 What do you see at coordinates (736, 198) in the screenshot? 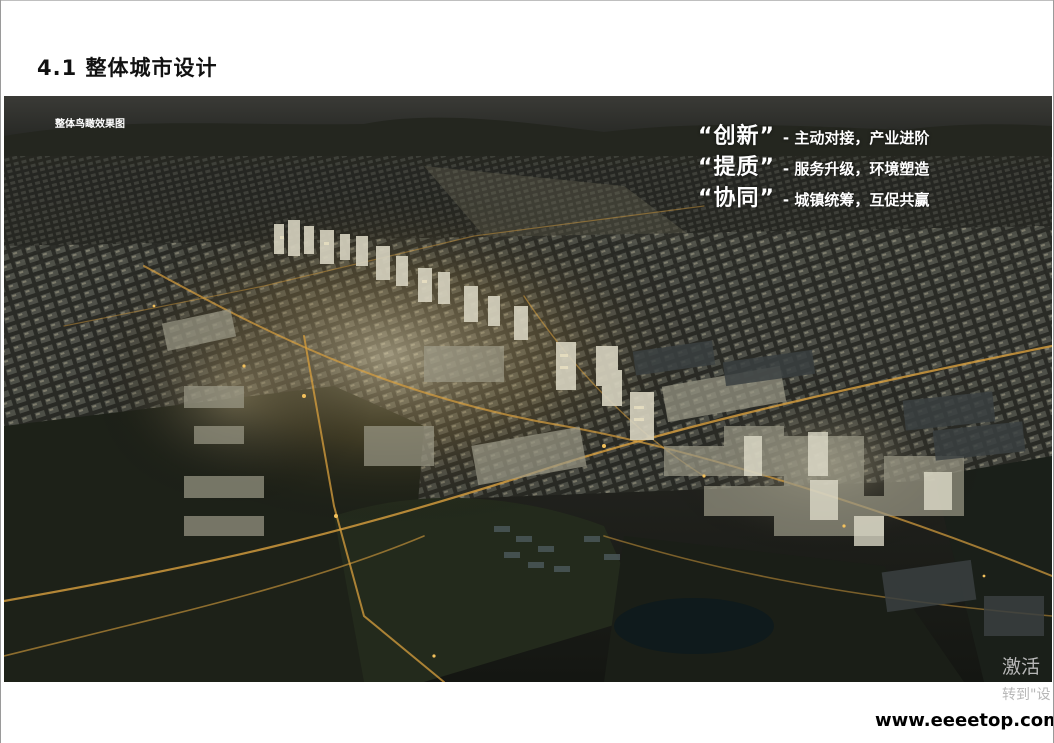
I see `slogan-keyword: “协同”` at bounding box center [736, 198].